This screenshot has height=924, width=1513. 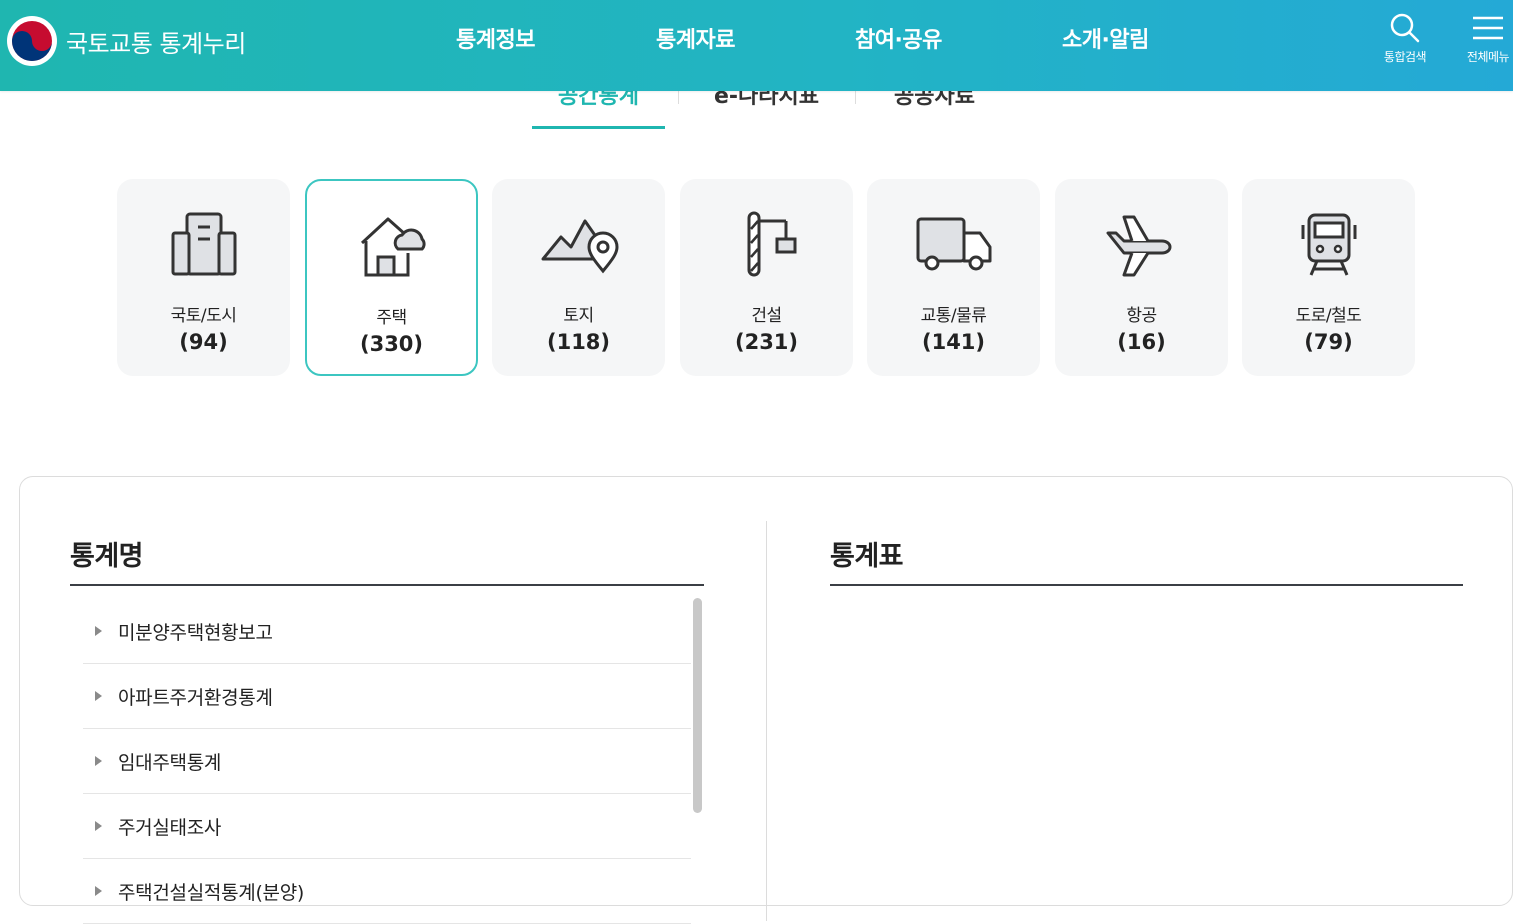 What do you see at coordinates (387, 826) in the screenshot?
I see `list-item: 주거실태조사` at bounding box center [387, 826].